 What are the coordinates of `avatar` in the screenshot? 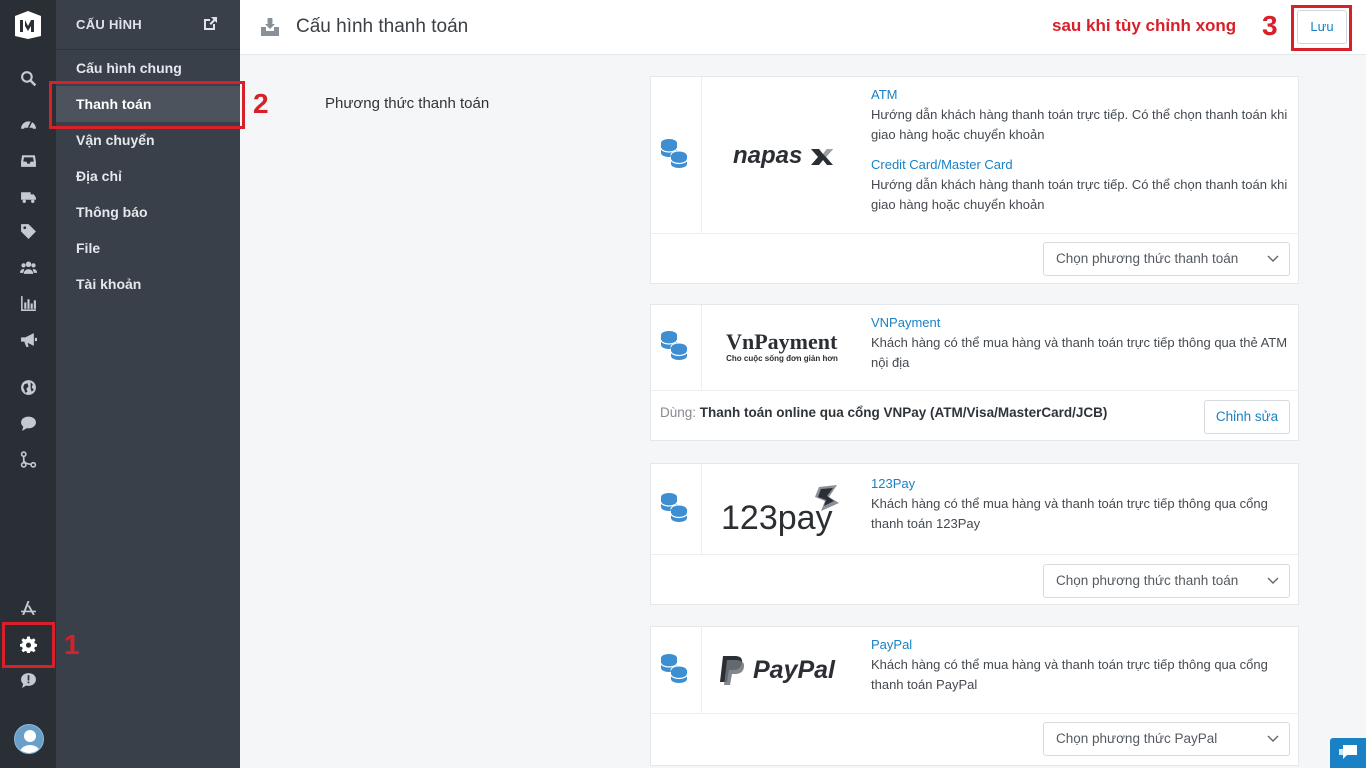 It's located at (29, 739).